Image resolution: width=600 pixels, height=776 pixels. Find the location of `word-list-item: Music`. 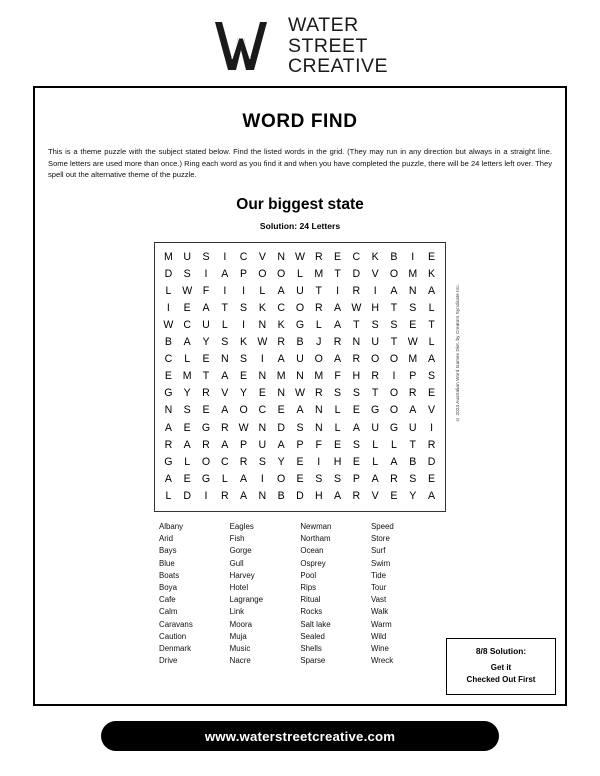

word-list-item: Music is located at coordinates (265, 649).